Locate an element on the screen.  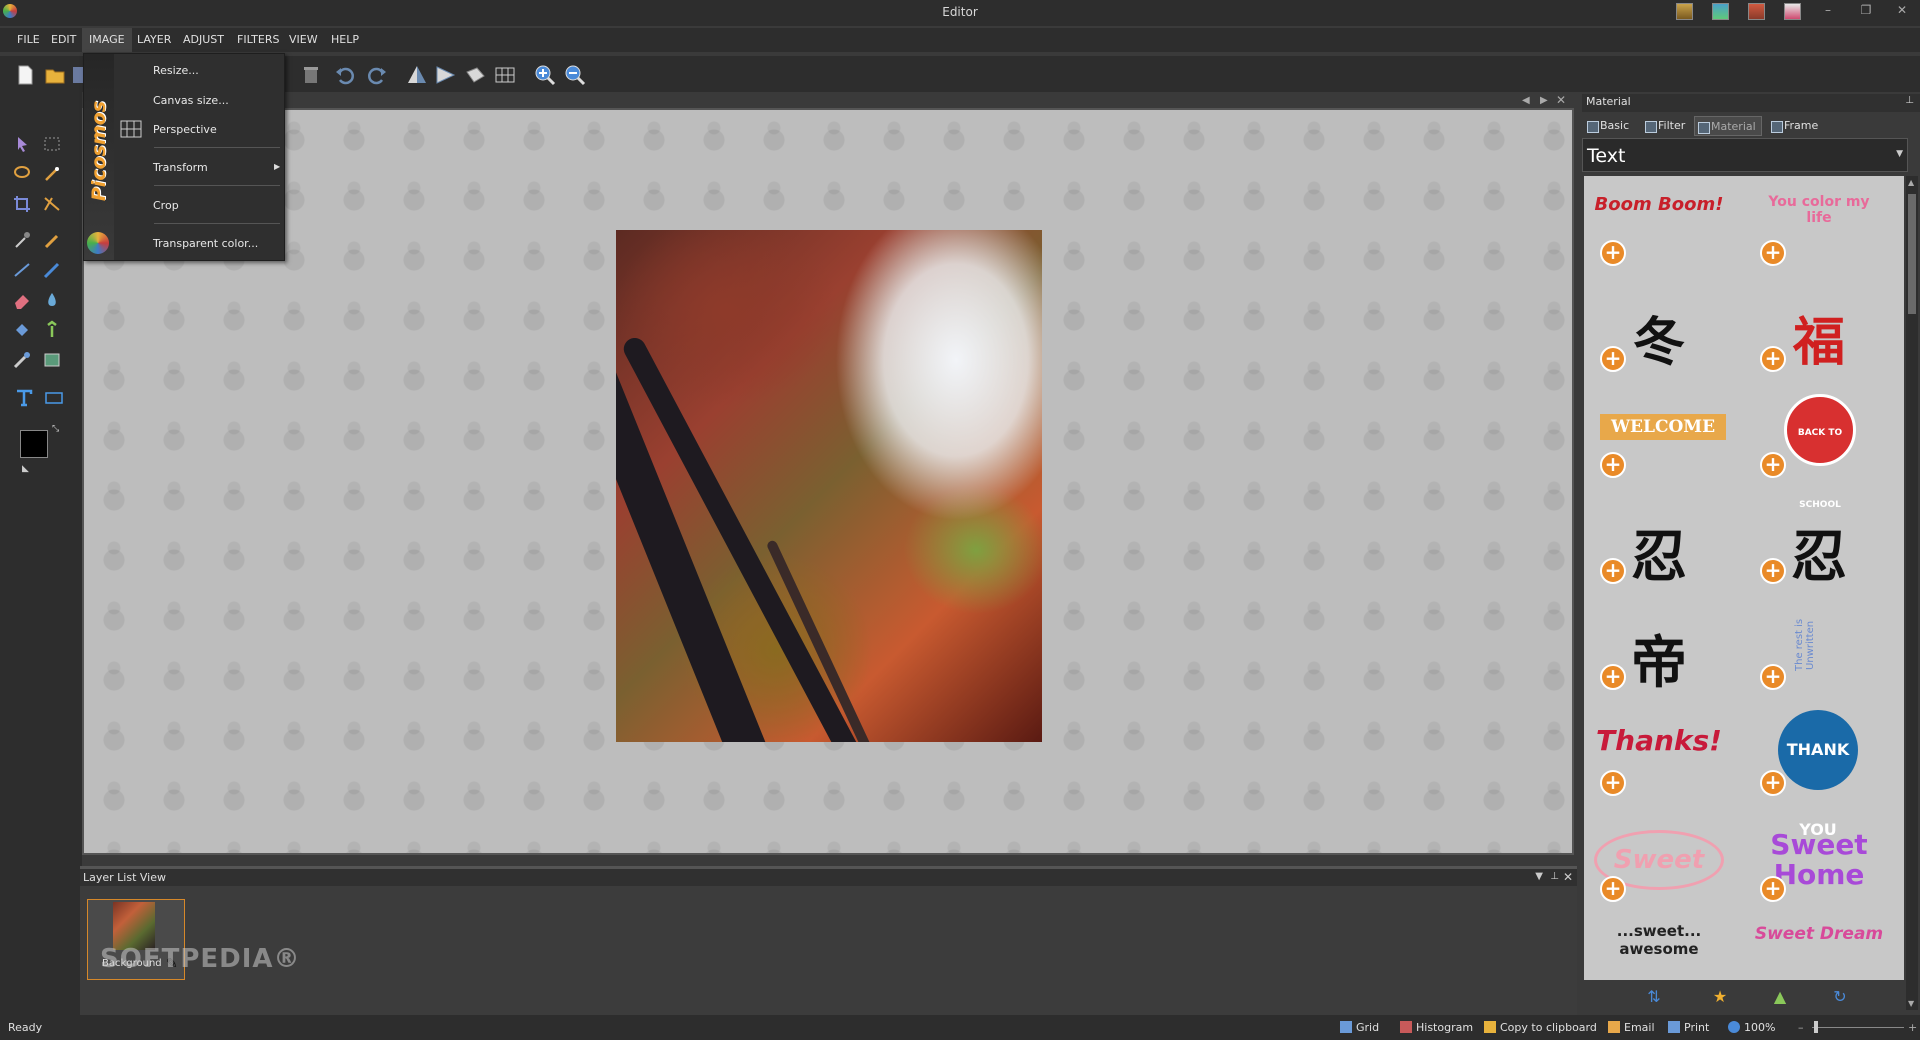
zoom-slider is located at coordinates (1858, 1027).